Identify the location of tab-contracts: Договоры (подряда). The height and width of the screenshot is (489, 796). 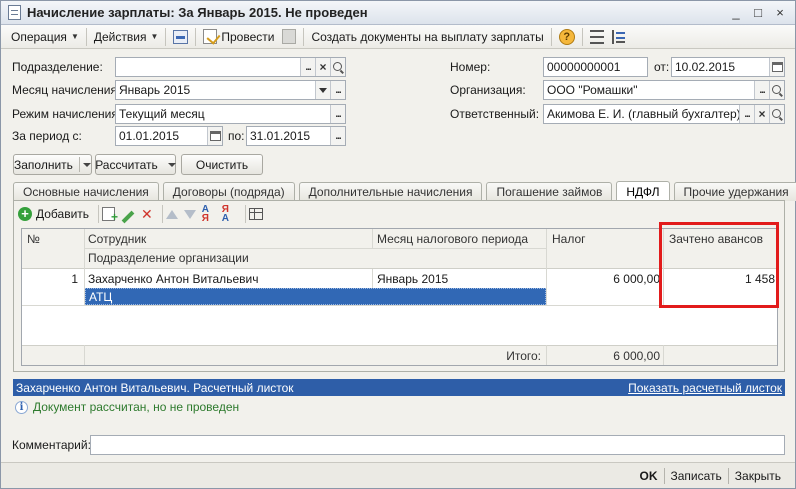
(228, 191).